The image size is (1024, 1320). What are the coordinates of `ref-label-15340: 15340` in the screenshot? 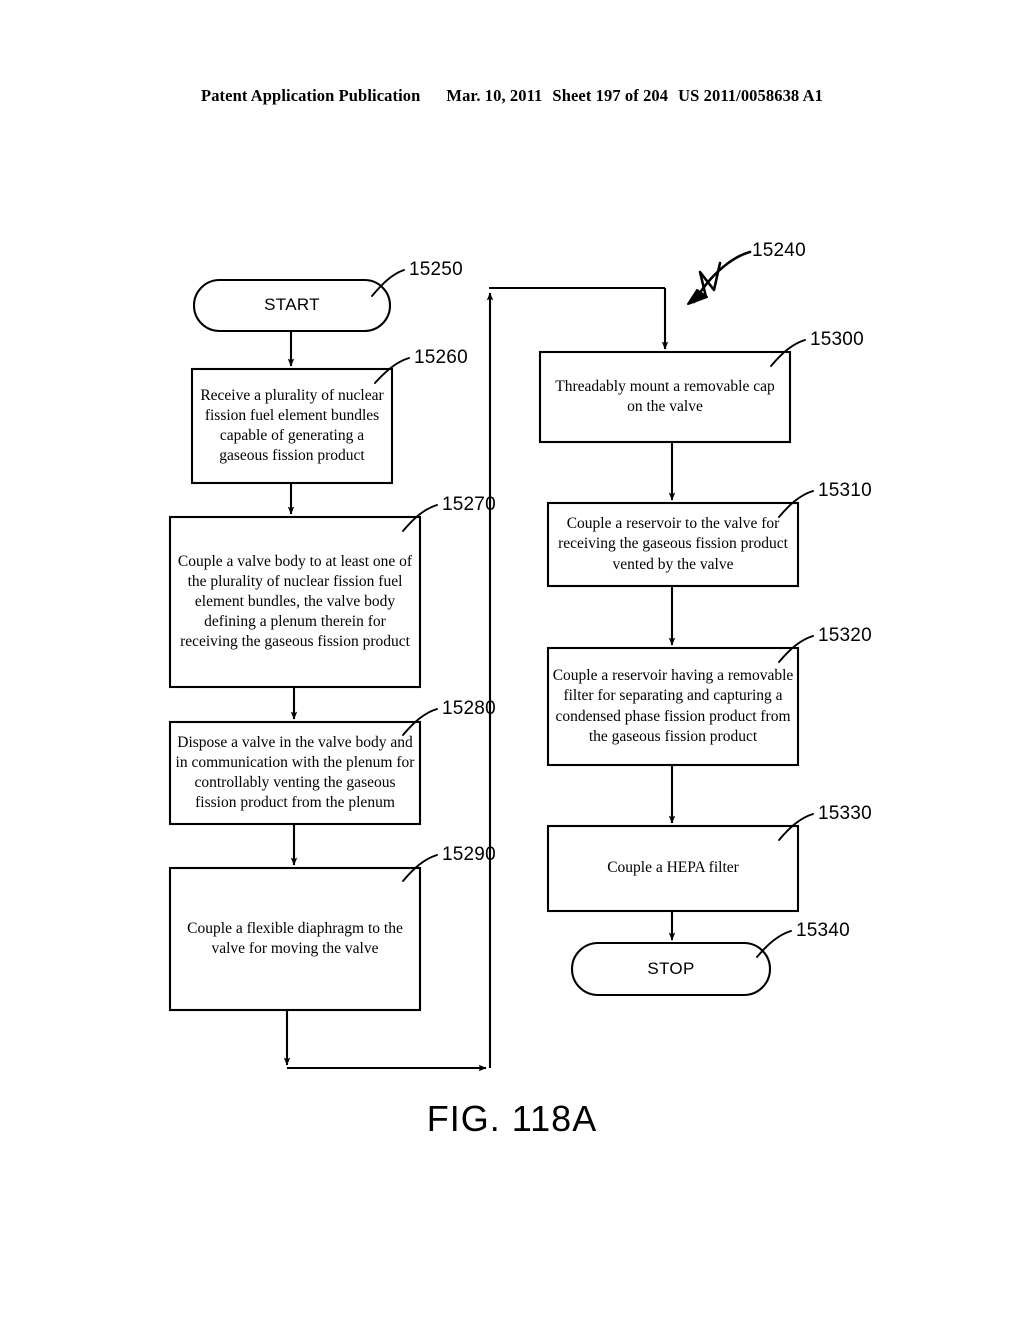 It's located at (823, 930).